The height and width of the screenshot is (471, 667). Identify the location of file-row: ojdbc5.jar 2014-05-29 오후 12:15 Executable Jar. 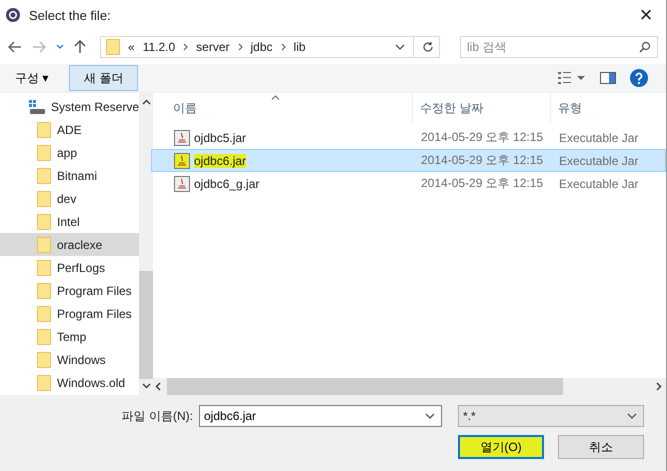
(408, 137).